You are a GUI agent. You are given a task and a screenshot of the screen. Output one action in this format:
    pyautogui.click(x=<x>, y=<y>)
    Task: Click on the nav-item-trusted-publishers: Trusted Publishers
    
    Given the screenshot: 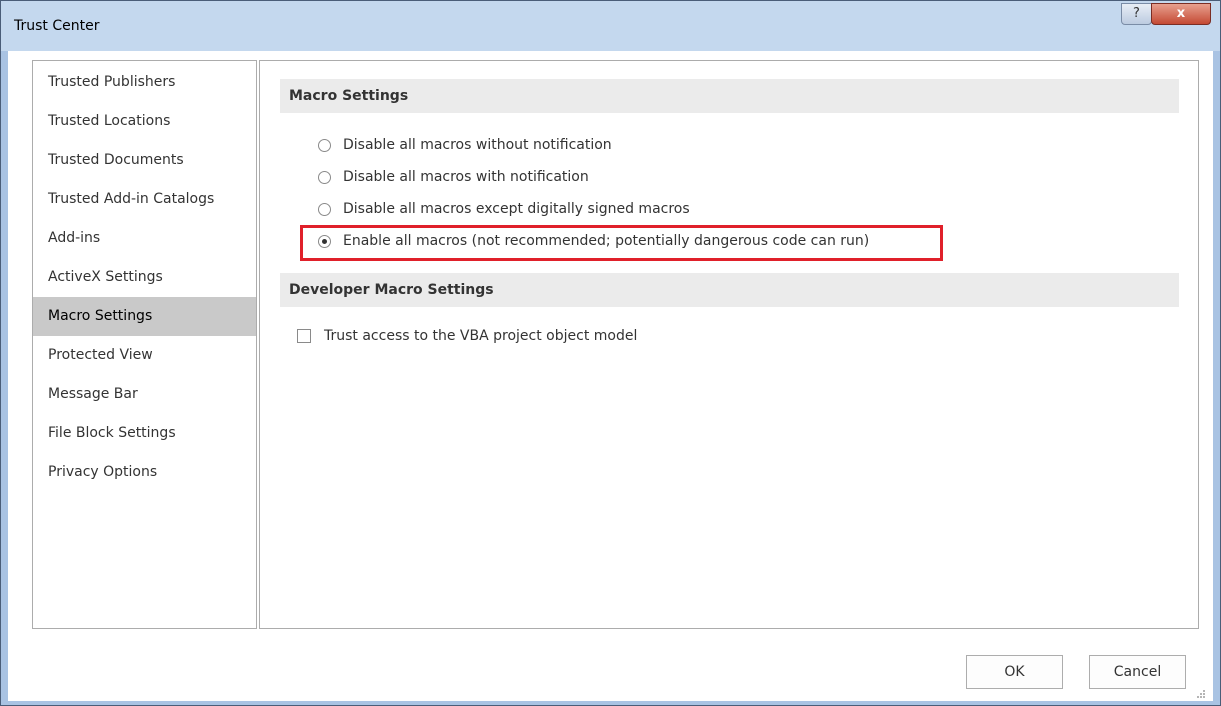 What is the action you would take?
    pyautogui.click(x=144, y=82)
    